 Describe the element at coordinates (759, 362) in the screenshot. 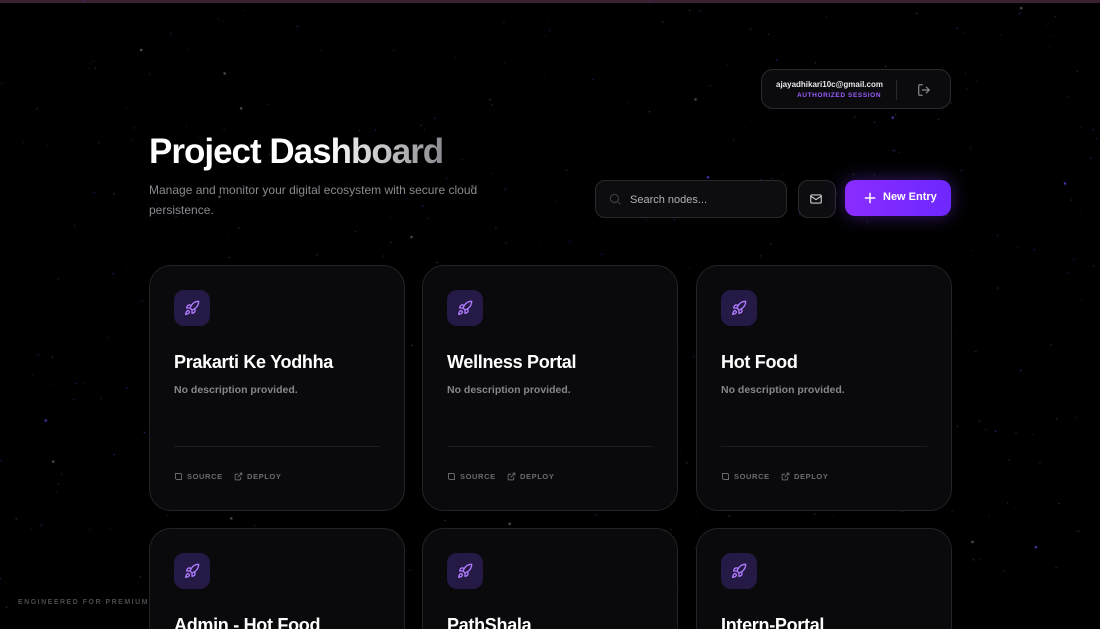

I see `project-name: Hot Food` at that location.